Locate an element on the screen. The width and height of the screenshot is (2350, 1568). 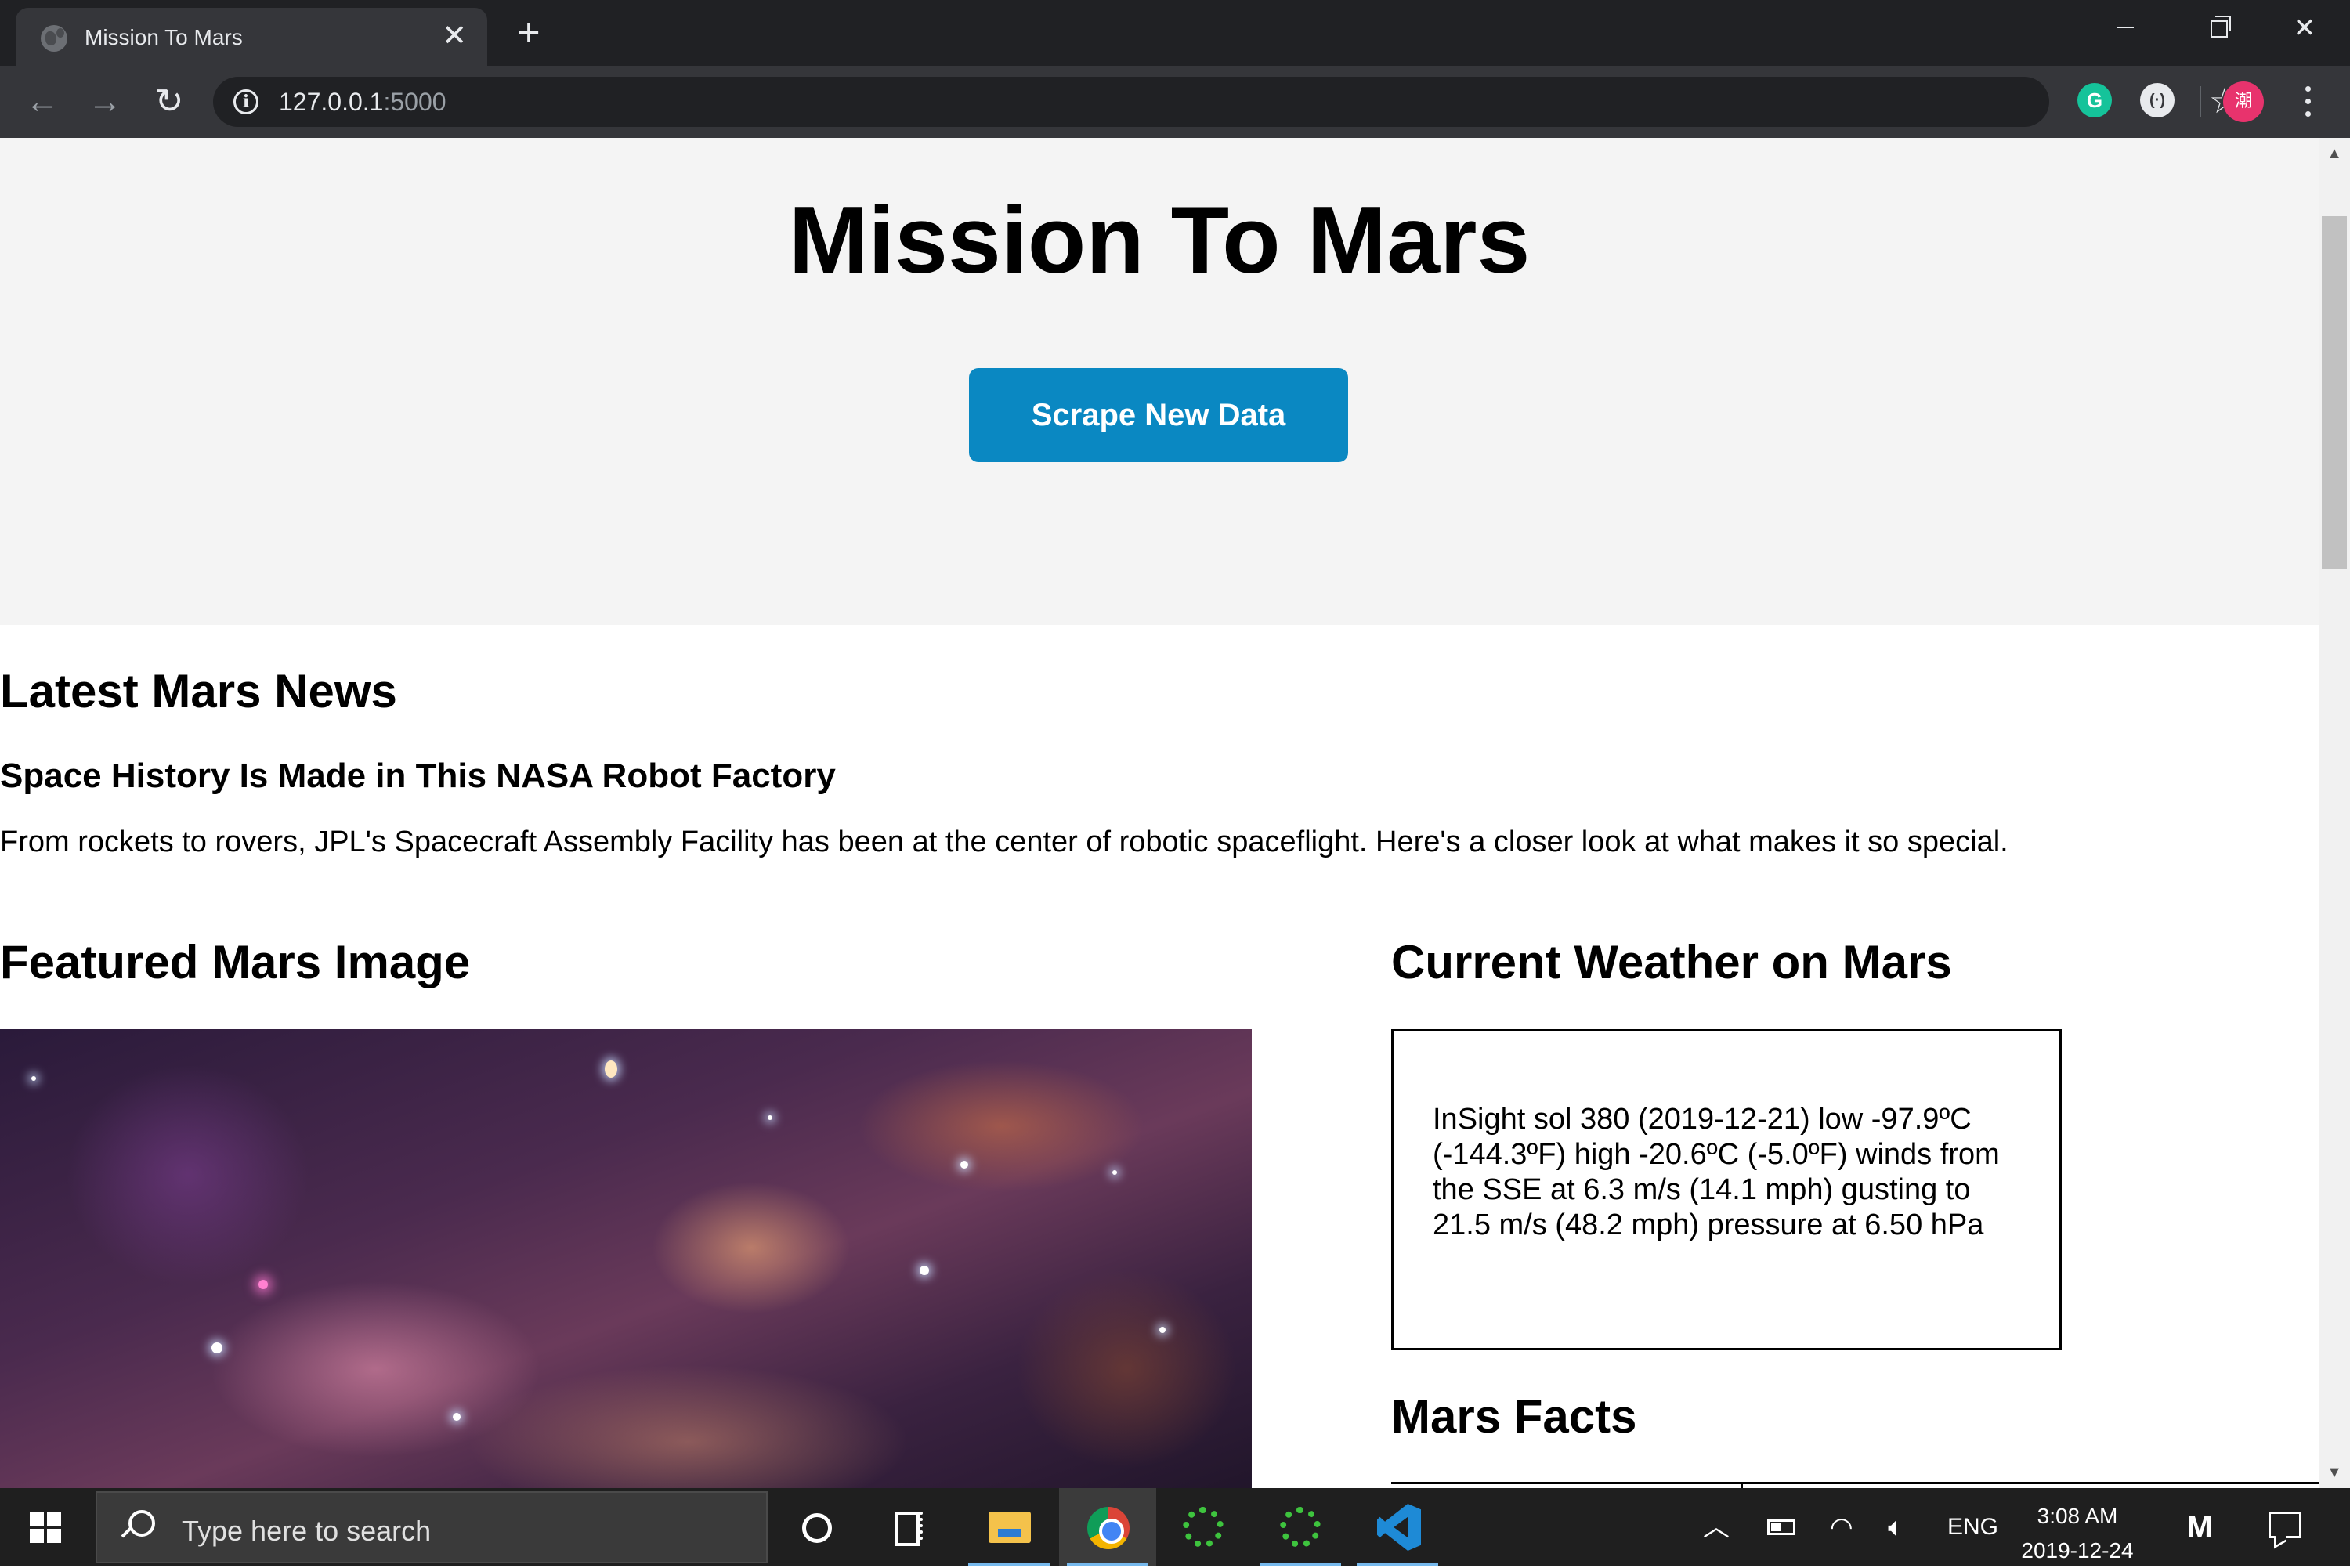
tray-app-icon: M is located at coordinates (2200, 1527).